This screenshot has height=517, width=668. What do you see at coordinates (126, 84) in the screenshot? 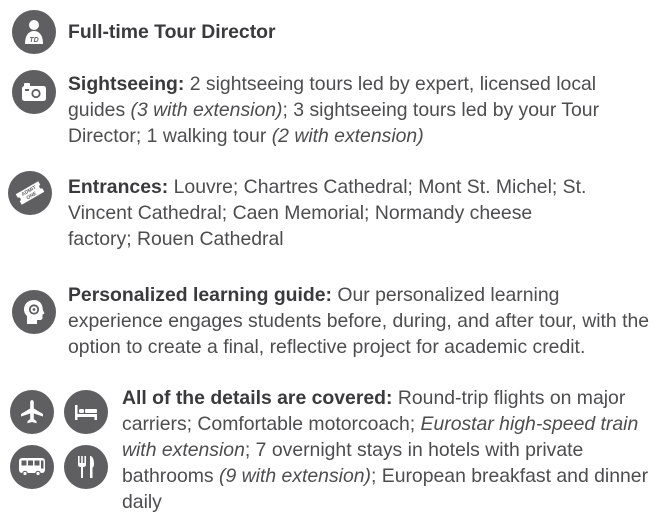
I see `item-label: Sightseeing:` at bounding box center [126, 84].